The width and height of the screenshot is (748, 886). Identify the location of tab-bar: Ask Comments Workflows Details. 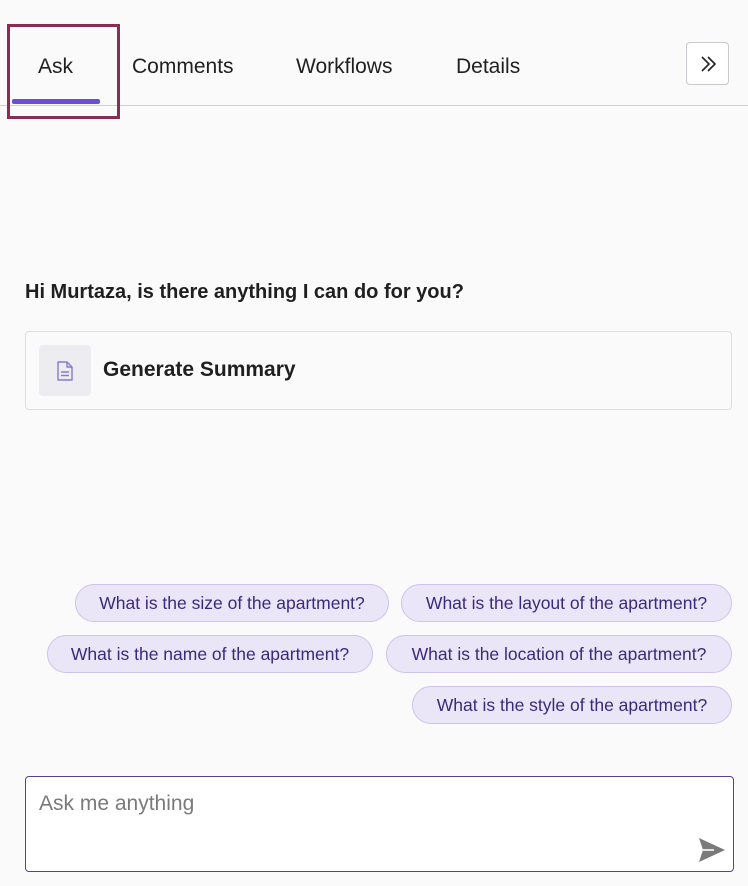
(374, 59).